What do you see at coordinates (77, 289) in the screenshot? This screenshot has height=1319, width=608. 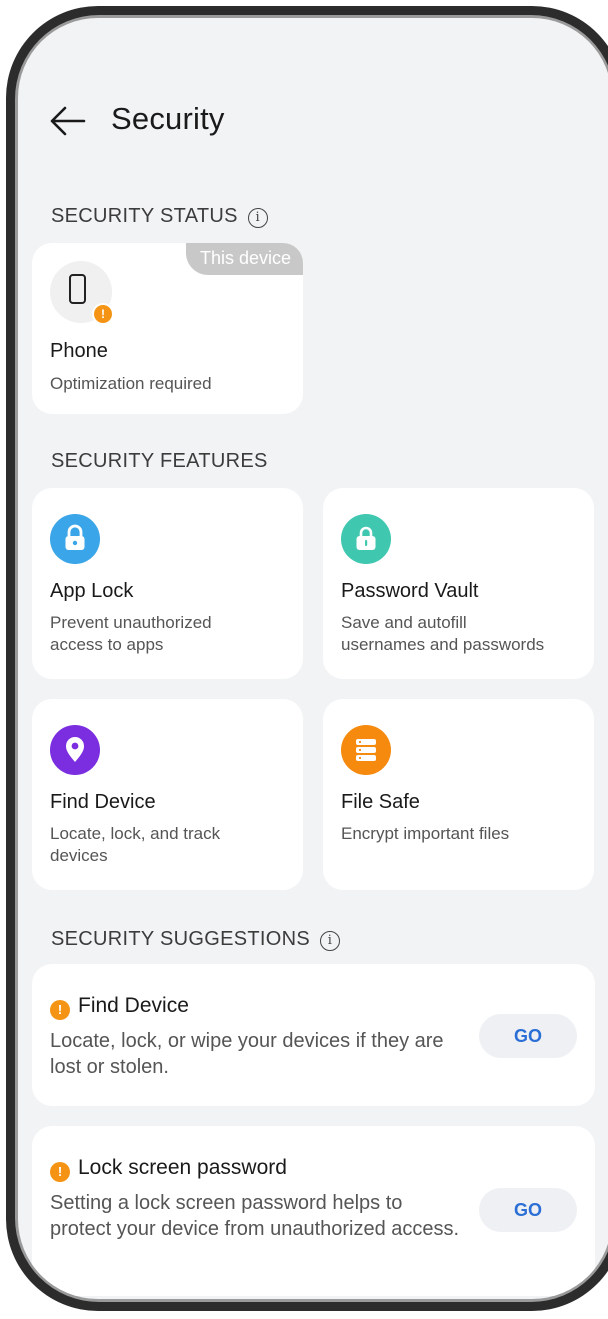 I see `phone-shape` at bounding box center [77, 289].